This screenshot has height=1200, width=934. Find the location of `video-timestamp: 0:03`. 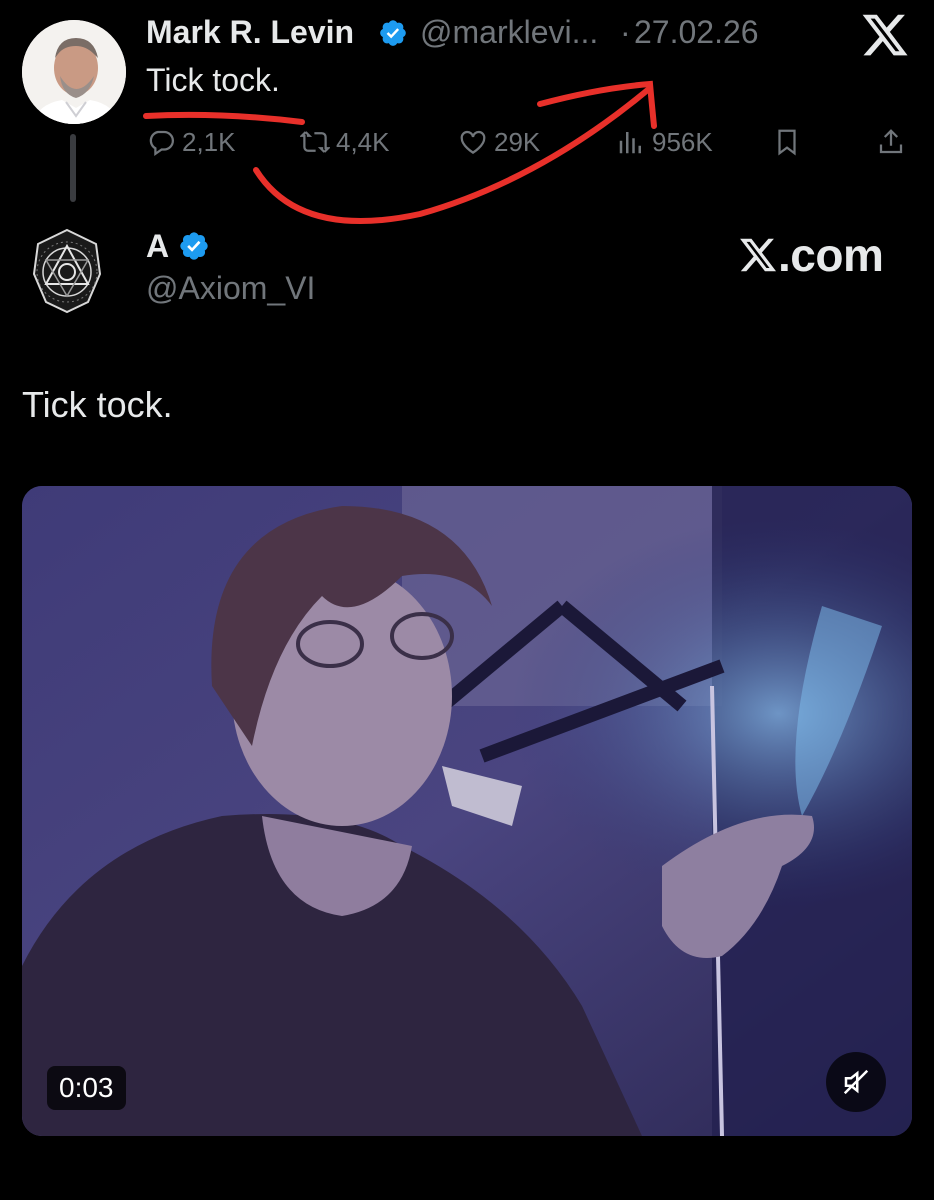

video-timestamp: 0:03 is located at coordinates (86, 1088).